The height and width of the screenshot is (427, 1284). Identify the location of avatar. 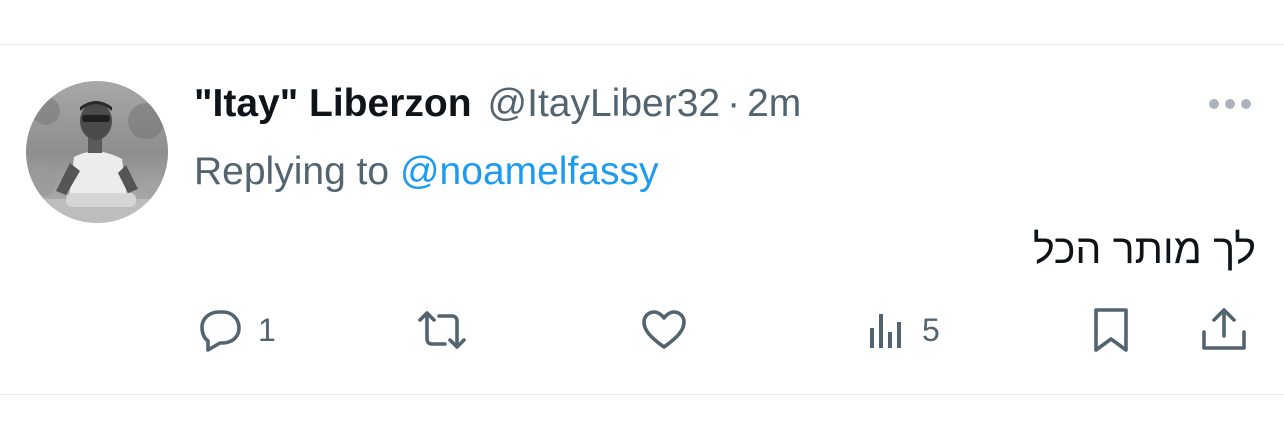
(97, 152).